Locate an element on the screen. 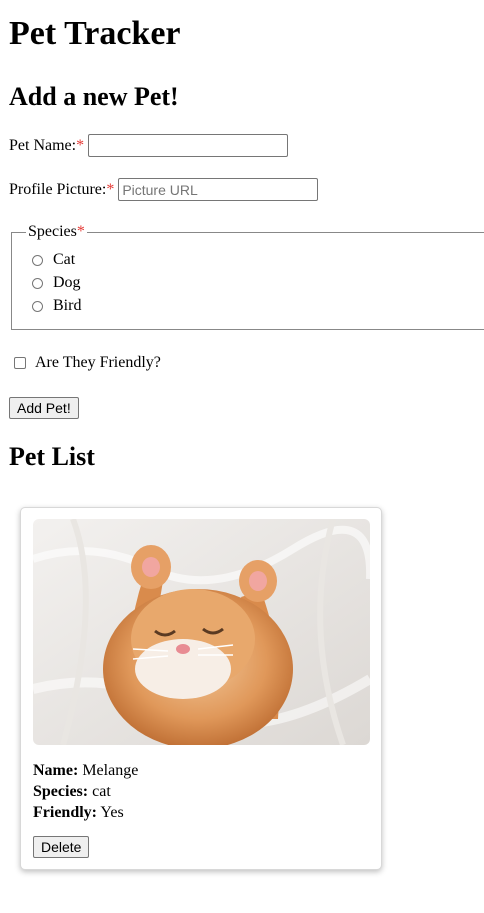  delete-row: Delete is located at coordinates (61, 847).